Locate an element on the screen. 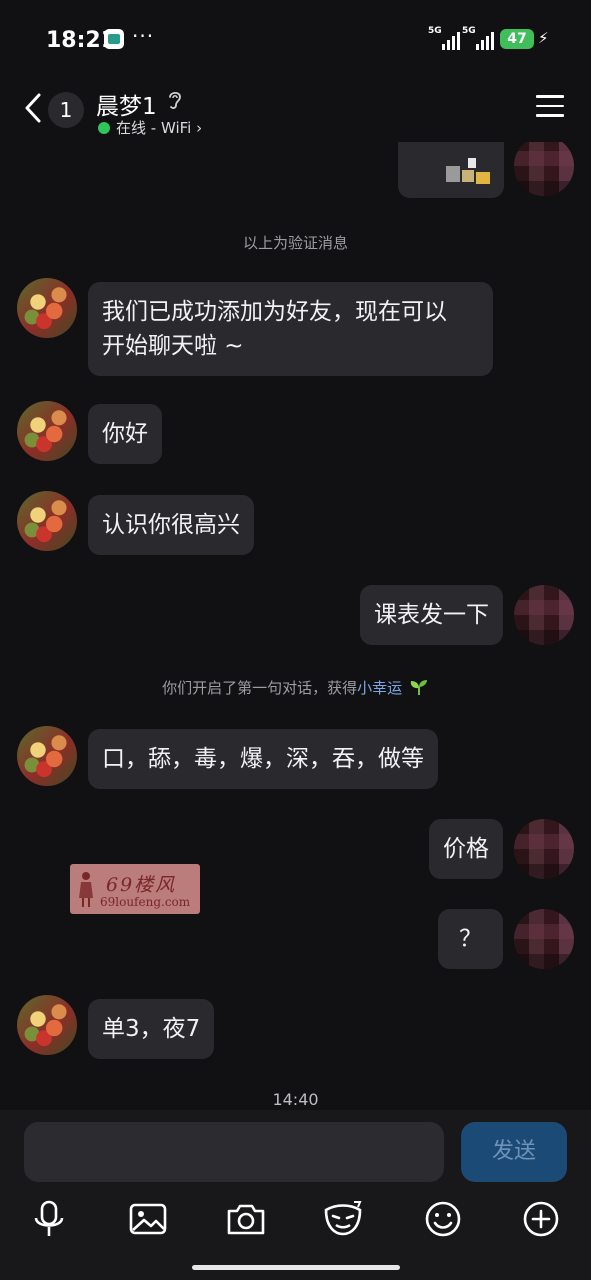 Image resolution: width=591 pixels, height=1280 pixels. first-conversation-note: 你们开启了第一句对话，获得小幸运 is located at coordinates (295, 687).